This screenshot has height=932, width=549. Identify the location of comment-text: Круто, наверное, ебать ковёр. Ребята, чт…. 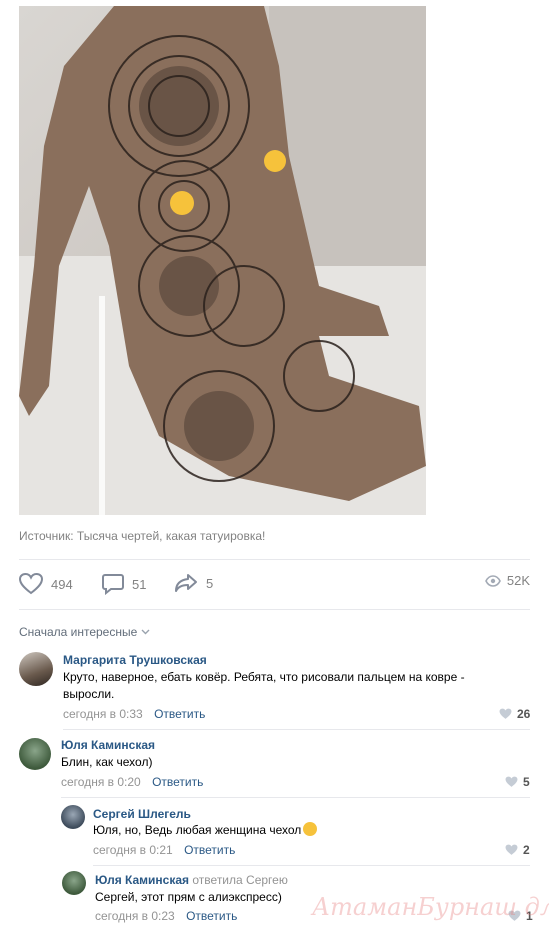
(264, 685).